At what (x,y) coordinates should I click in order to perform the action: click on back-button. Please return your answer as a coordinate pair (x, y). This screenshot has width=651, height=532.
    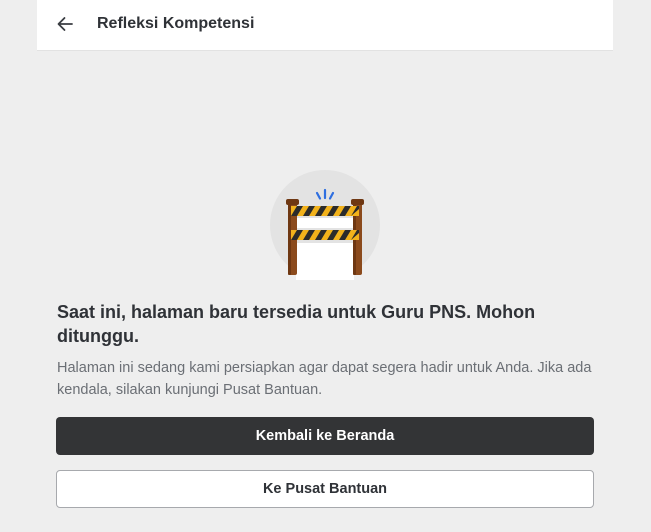
    Looking at the image, I should click on (65, 24).